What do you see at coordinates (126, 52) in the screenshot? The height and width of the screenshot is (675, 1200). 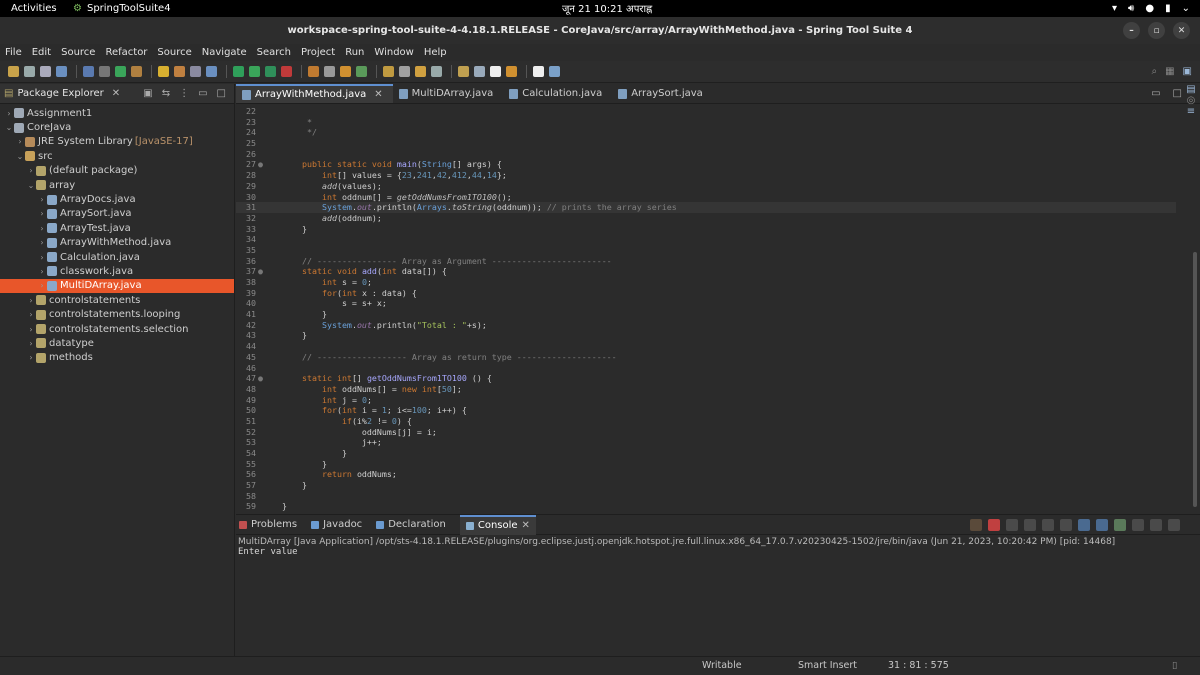 I see `menu-refactor: Refactor` at bounding box center [126, 52].